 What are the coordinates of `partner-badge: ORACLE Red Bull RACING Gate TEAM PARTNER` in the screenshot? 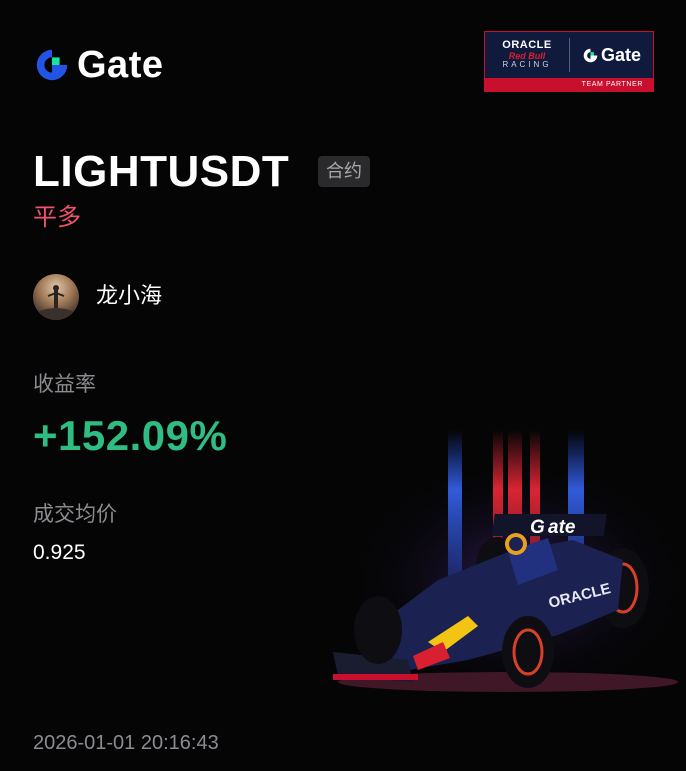 It's located at (569, 61).